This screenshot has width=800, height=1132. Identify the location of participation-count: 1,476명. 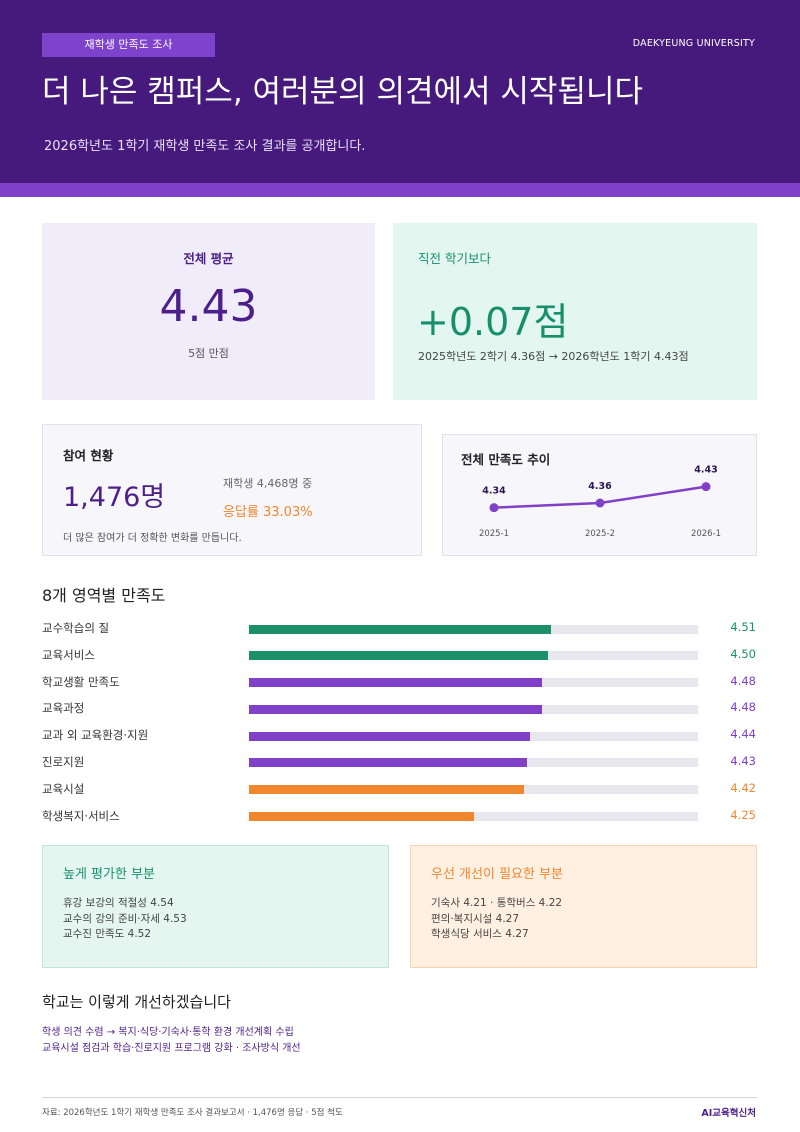
(114, 497).